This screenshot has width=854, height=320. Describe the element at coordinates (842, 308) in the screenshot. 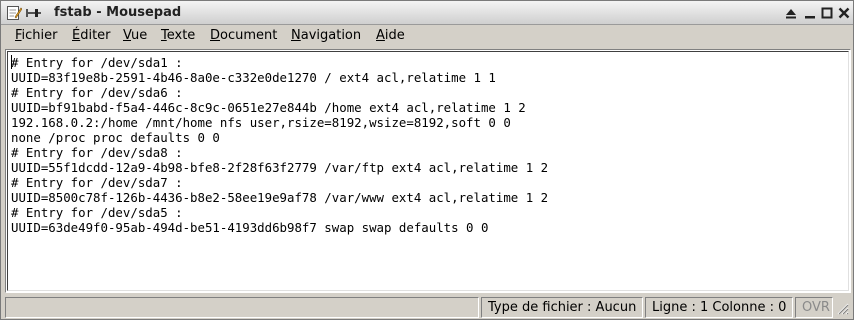

I see `resize-grip-icon` at that location.